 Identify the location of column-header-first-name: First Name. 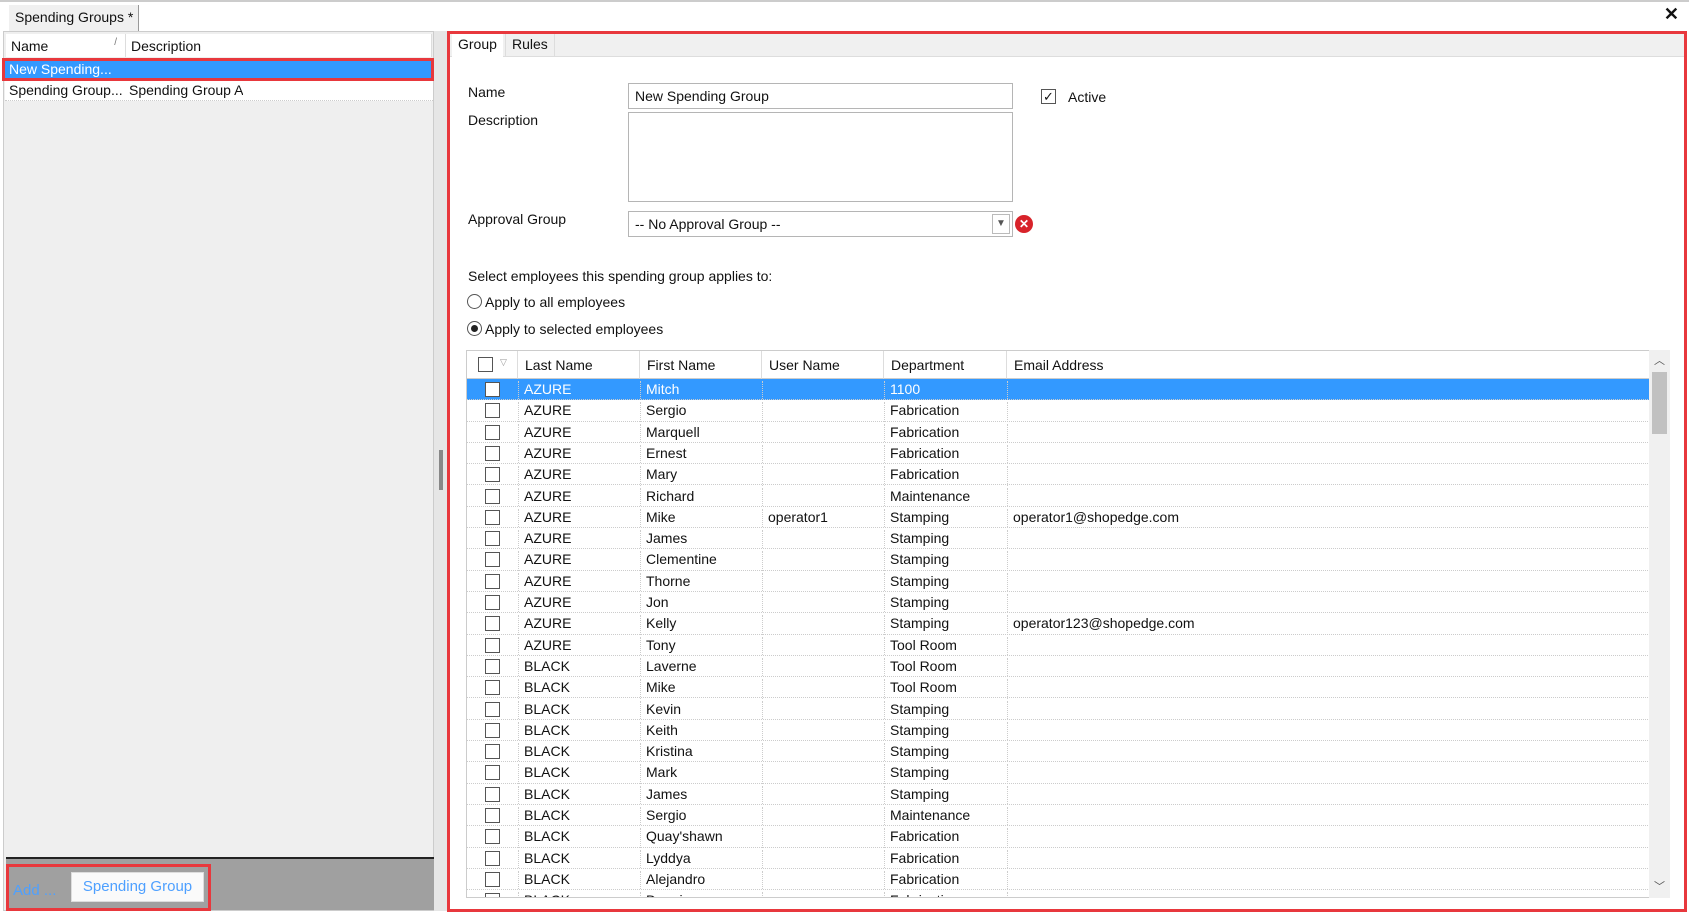
(701, 365).